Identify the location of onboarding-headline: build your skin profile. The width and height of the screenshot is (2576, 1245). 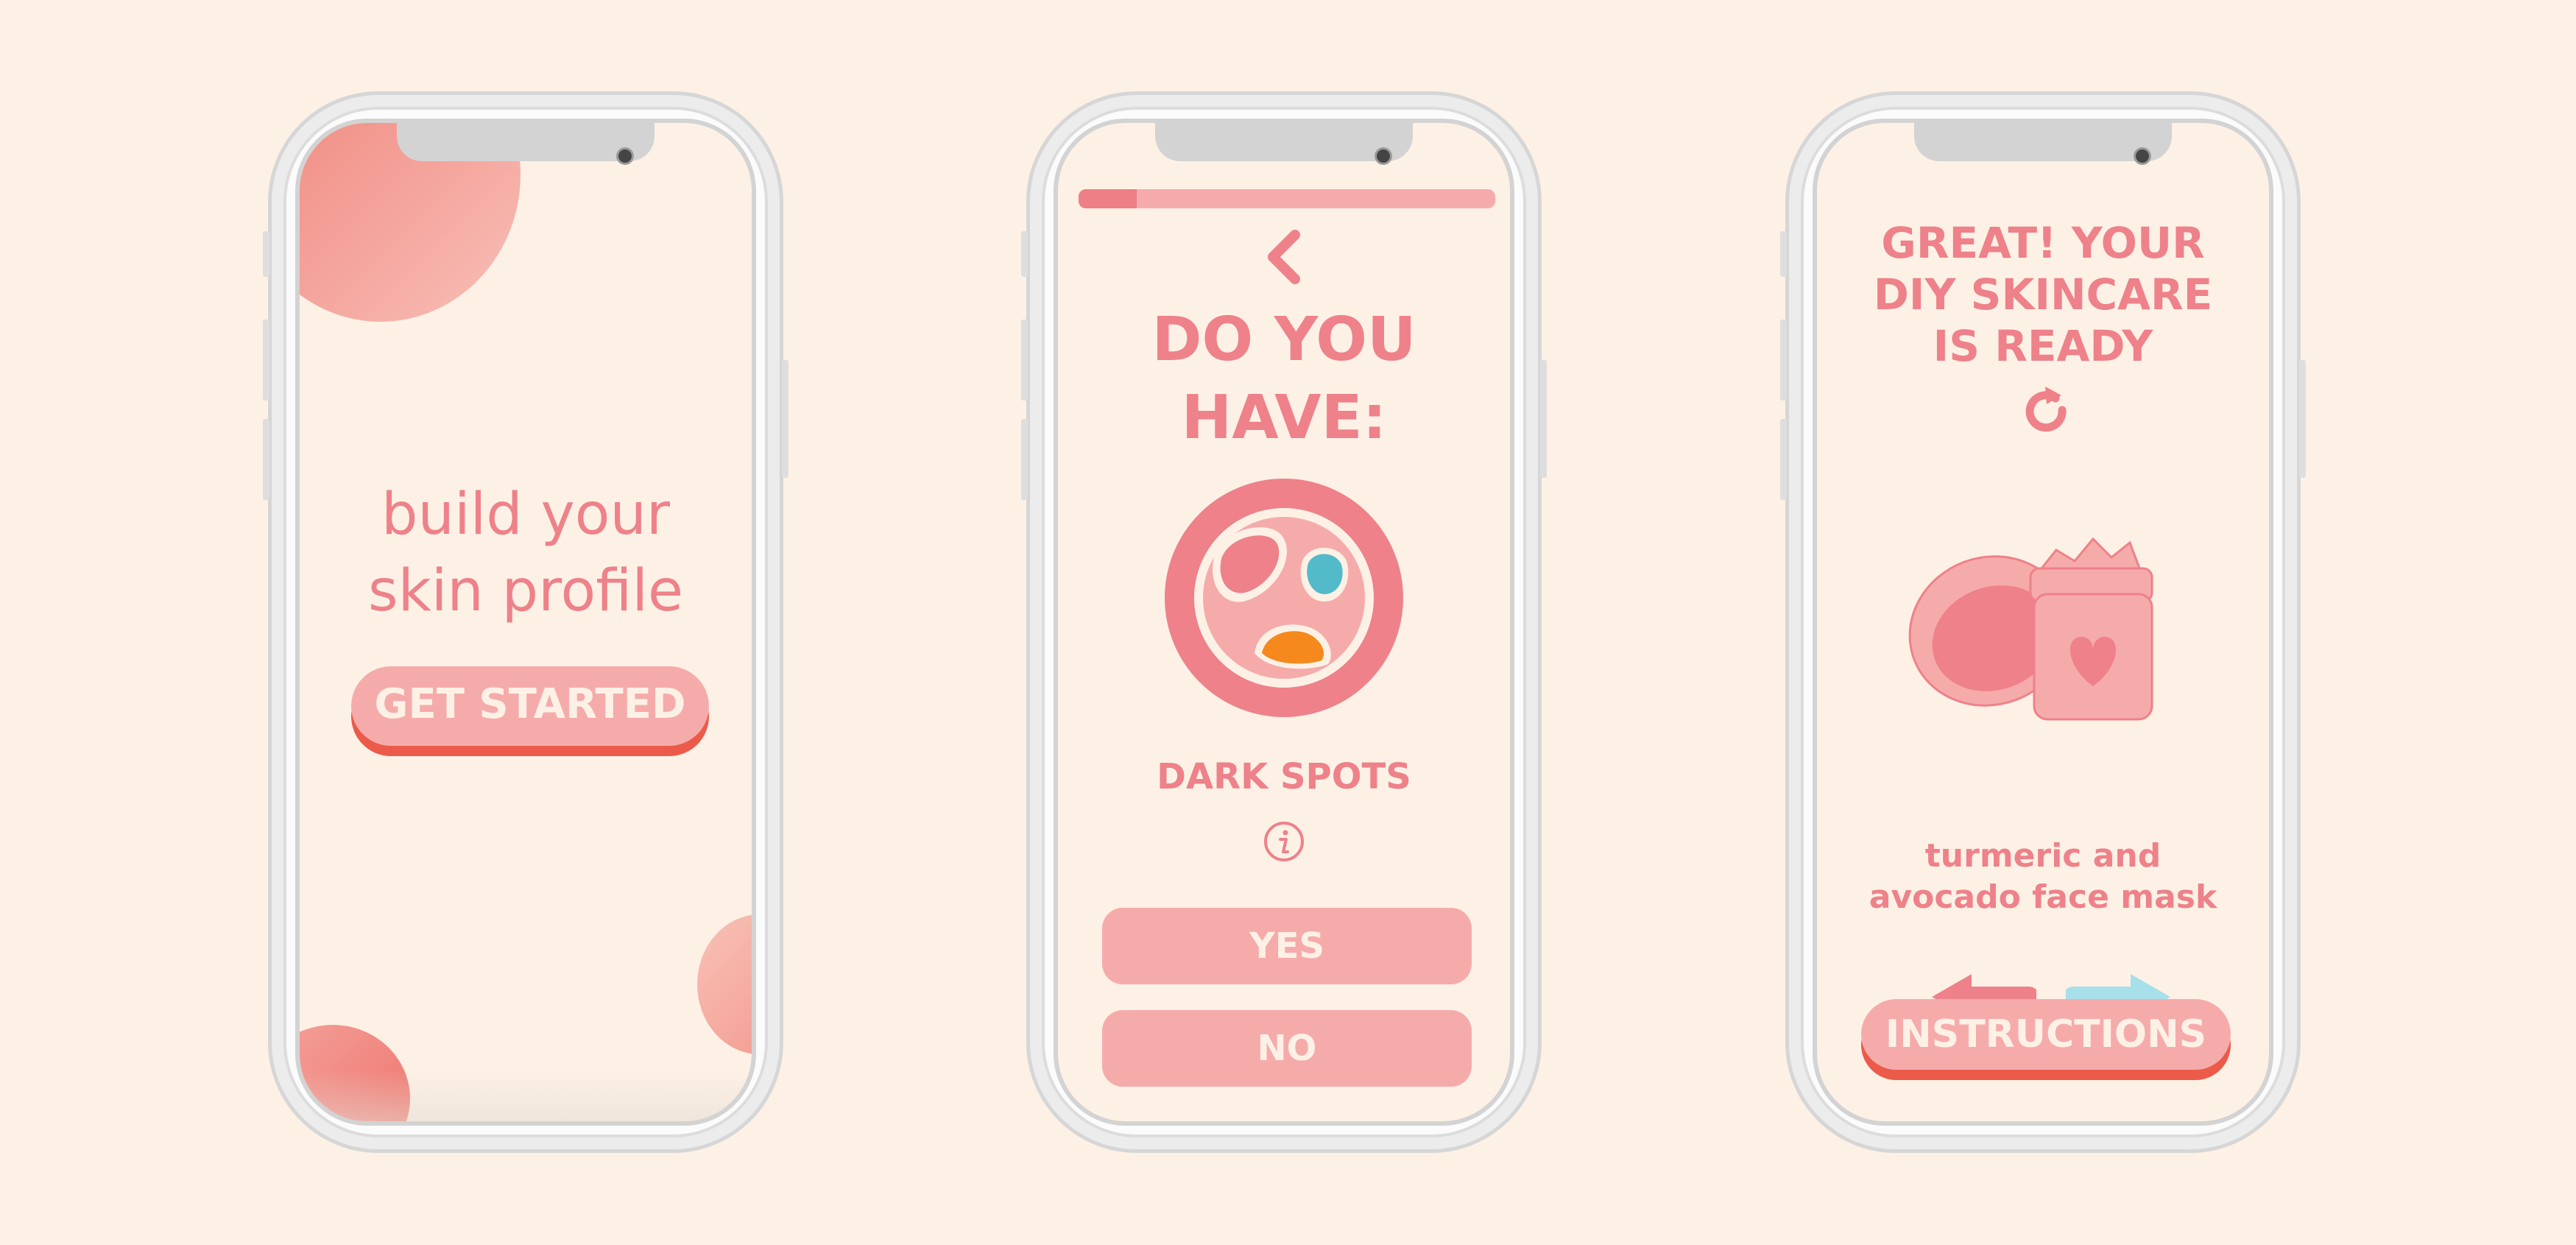
(526, 552).